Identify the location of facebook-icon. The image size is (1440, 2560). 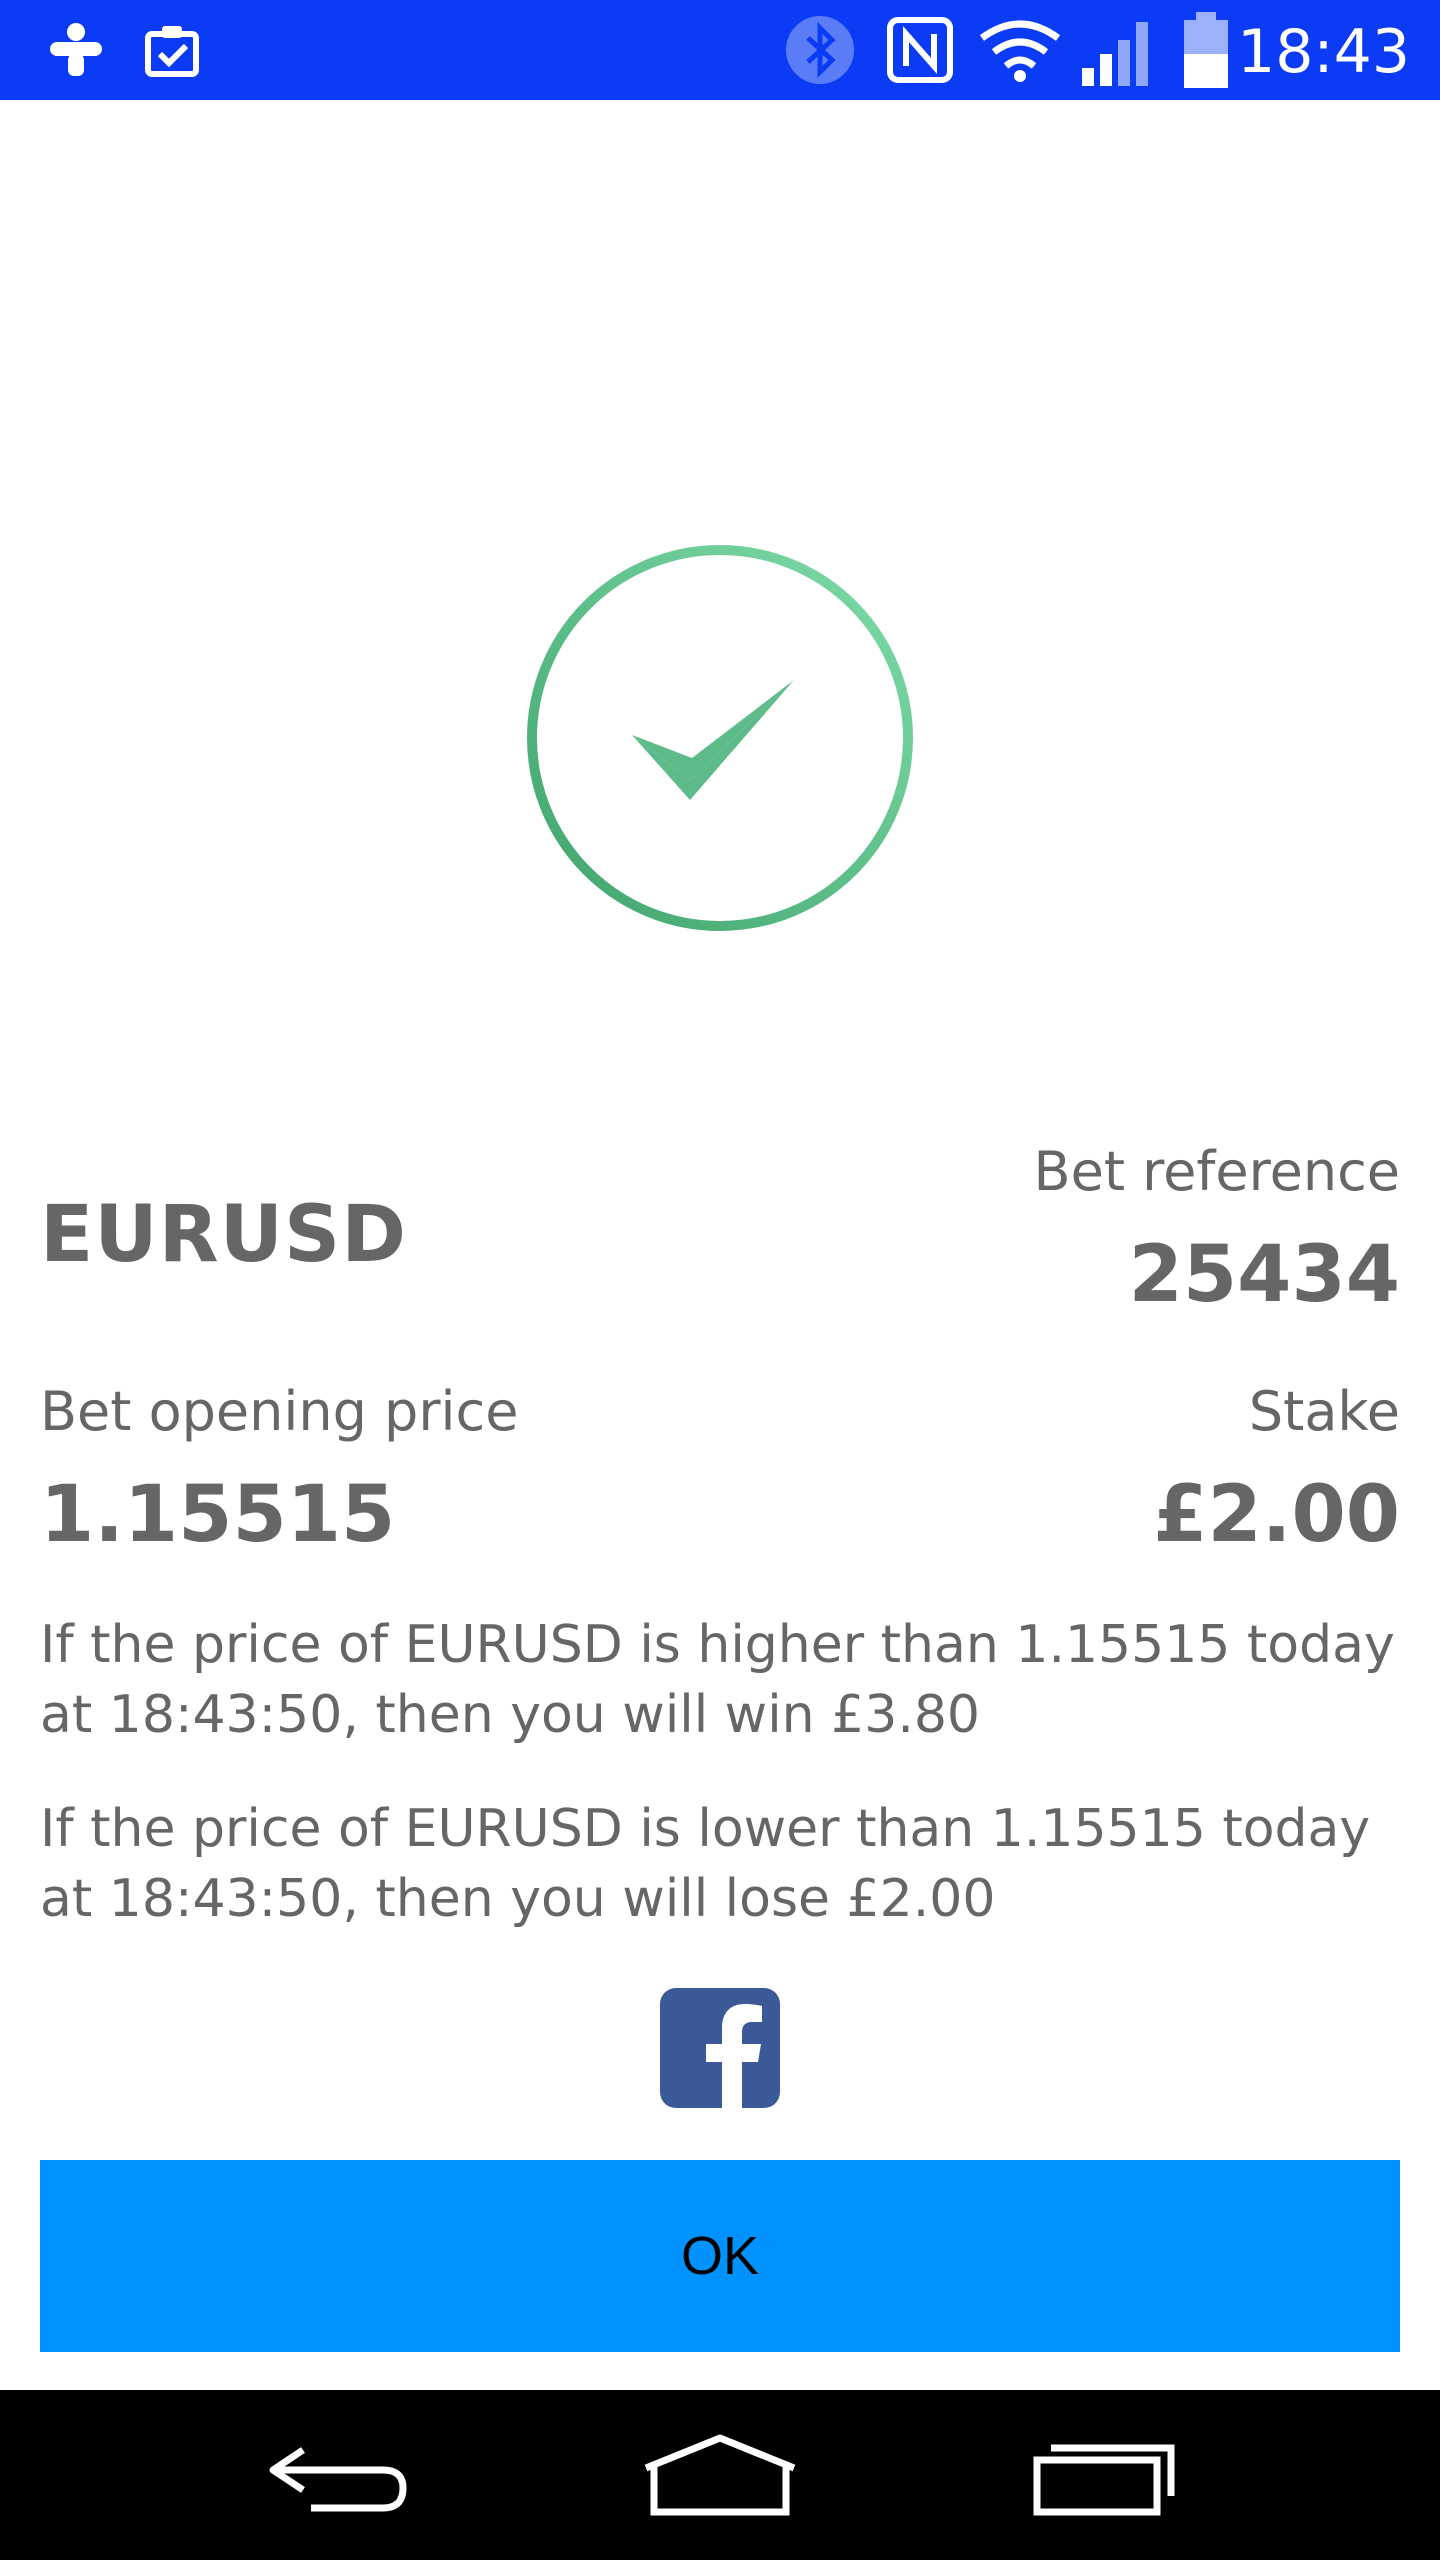
(720, 2048).